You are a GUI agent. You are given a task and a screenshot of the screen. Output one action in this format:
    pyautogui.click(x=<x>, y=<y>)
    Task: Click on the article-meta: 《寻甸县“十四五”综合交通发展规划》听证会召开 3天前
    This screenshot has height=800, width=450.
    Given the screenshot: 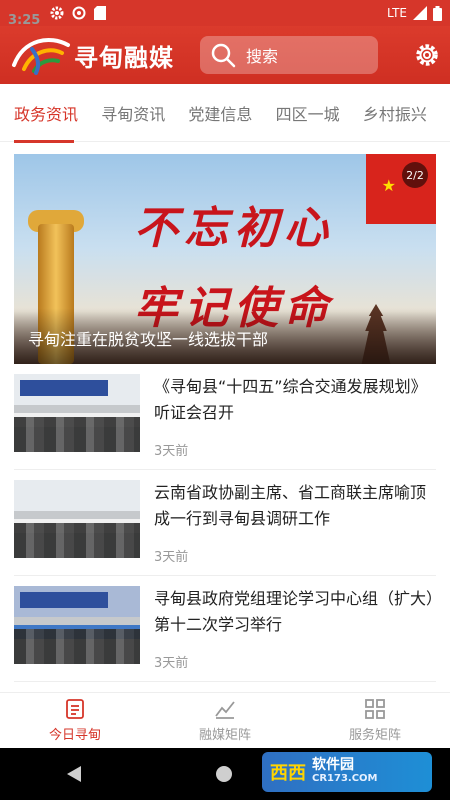 What is the action you would take?
    pyautogui.click(x=295, y=416)
    